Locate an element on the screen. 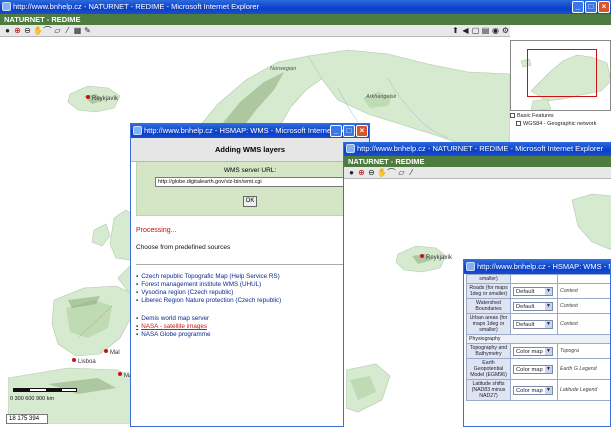 This screenshot has height=427, width=611. map-toolbar: ● ⊕ ⊖ ✋ ⌒ ▱ ⁄ ▦ ✎ ⬆ ◀ ▢ ▤ ◉ ⚙ is located at coordinates (255, 31).